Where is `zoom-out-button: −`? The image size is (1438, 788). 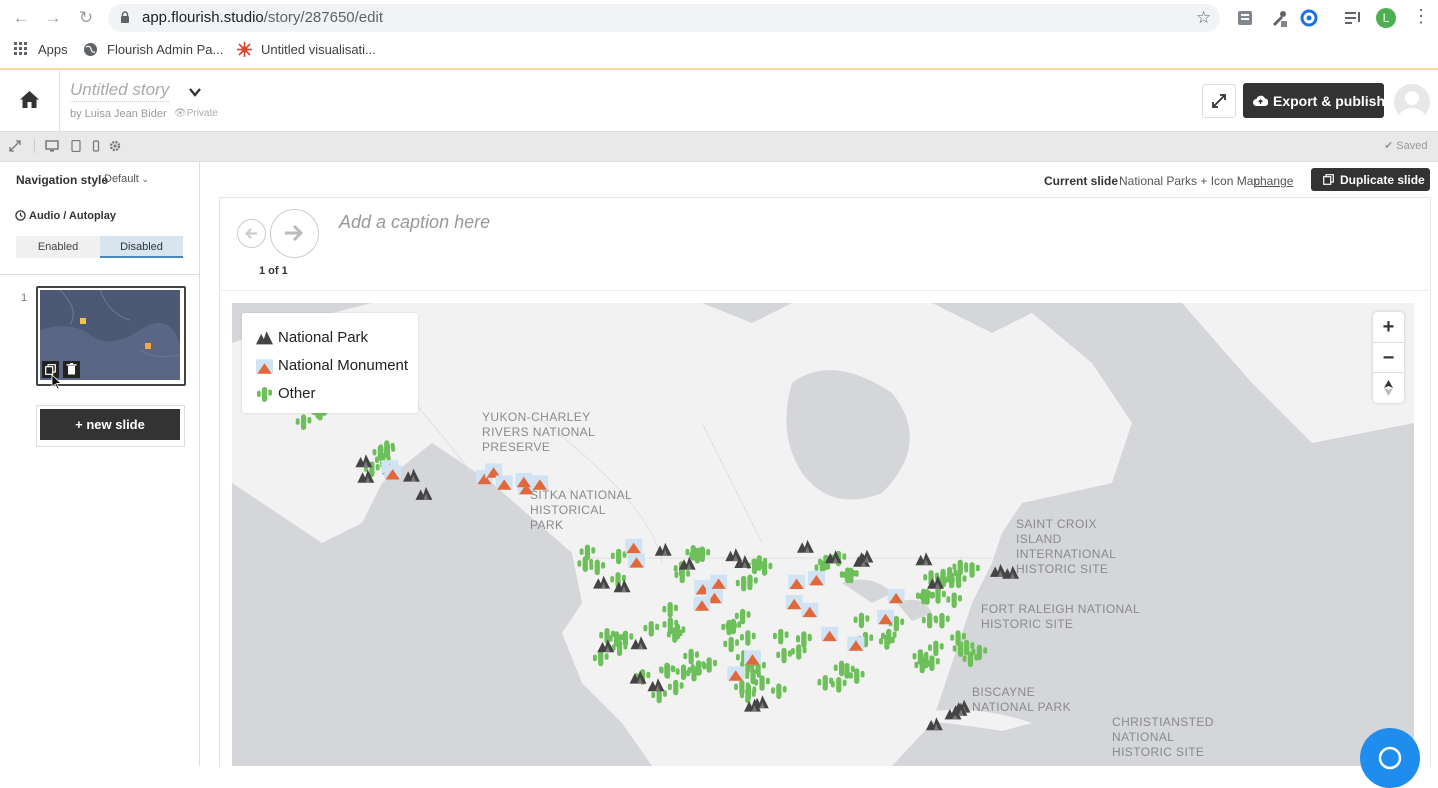 zoom-out-button: − is located at coordinates (1388, 357).